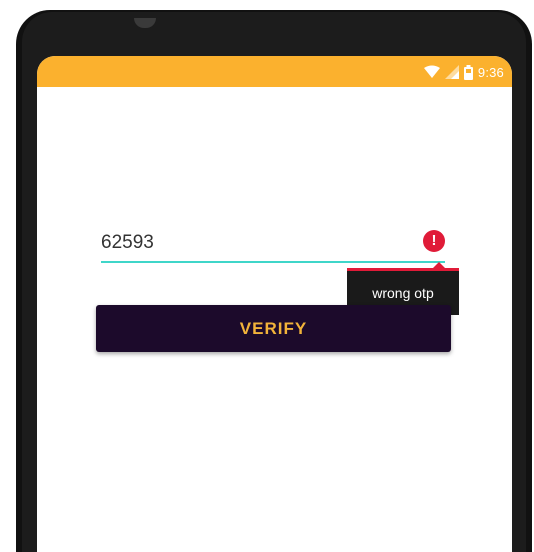 This screenshot has width=534, height=552. Describe the element at coordinates (451, 72) in the screenshot. I see `signal-icon` at that location.